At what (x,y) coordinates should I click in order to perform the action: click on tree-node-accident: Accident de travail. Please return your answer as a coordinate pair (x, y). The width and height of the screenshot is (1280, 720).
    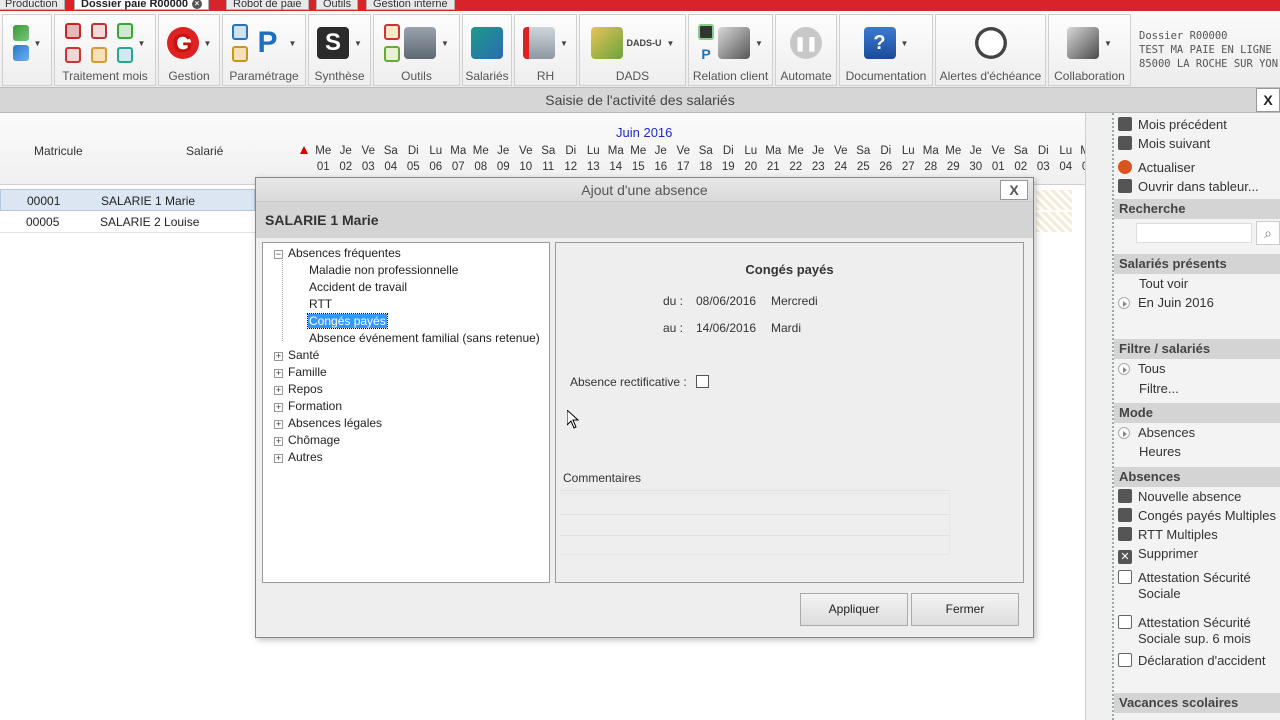
    Looking at the image, I should click on (358, 287).